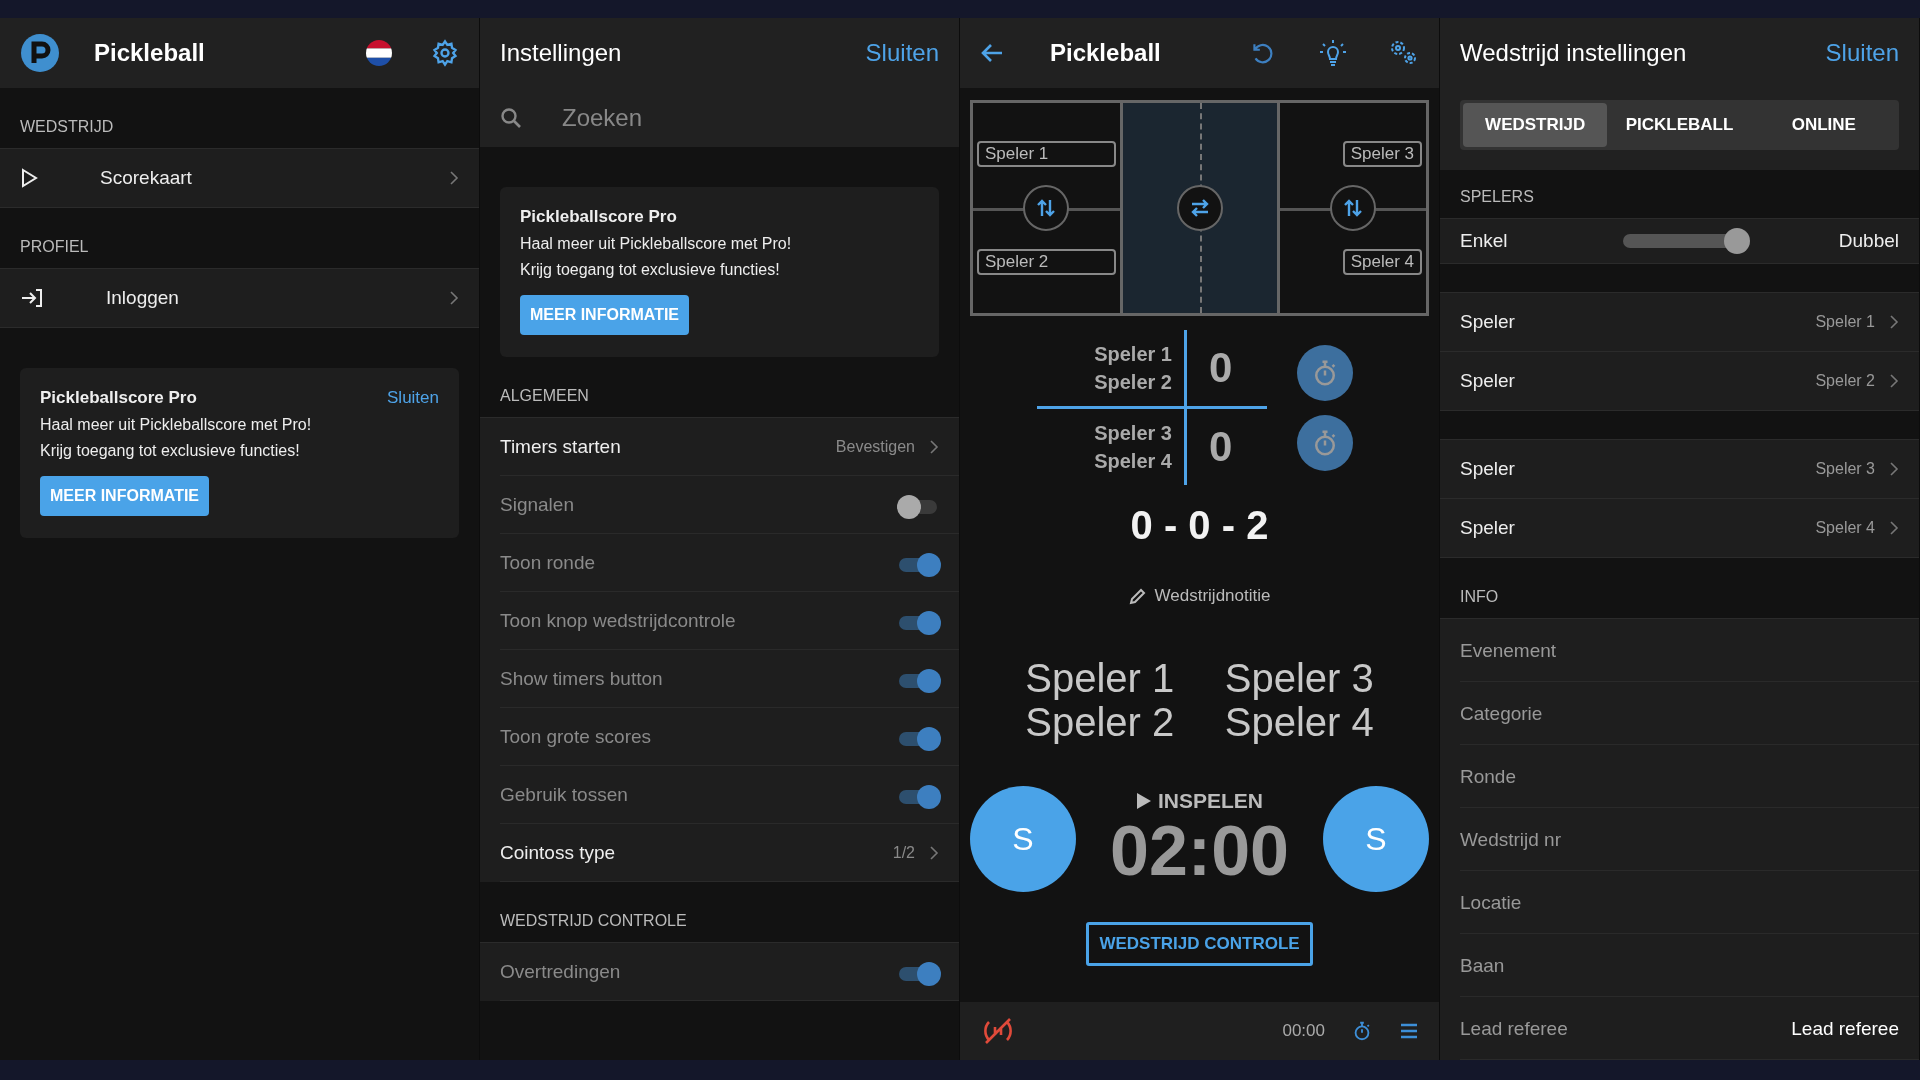 This screenshot has width=1920, height=1080. Describe the element at coordinates (1679, 1028) in the screenshot. I see `info-row: Lead referee Lead referee` at that location.